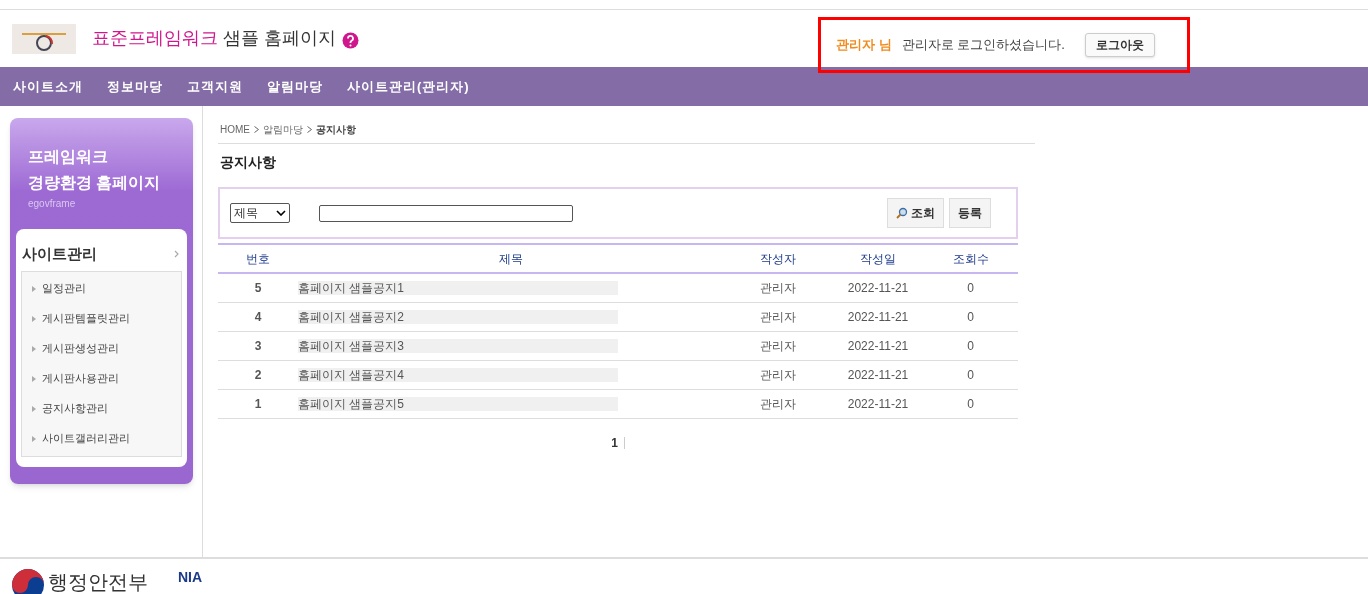  What do you see at coordinates (295, 86) in the screenshot?
I see `nav-link: 알림마당` at bounding box center [295, 86].